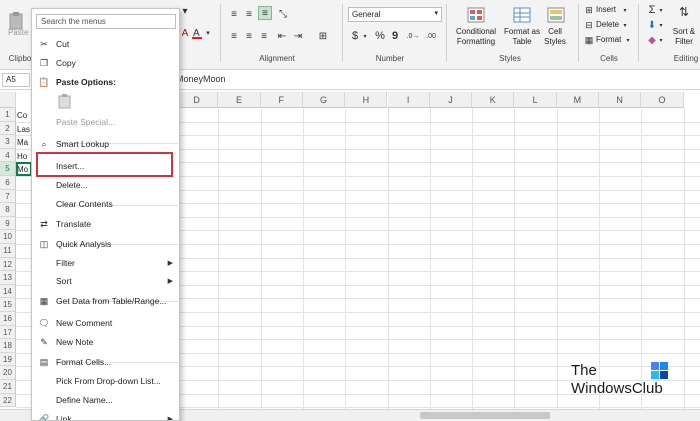 This screenshot has height=421, width=700. I want to click on align-bottom-icon: ≡, so click(265, 13).